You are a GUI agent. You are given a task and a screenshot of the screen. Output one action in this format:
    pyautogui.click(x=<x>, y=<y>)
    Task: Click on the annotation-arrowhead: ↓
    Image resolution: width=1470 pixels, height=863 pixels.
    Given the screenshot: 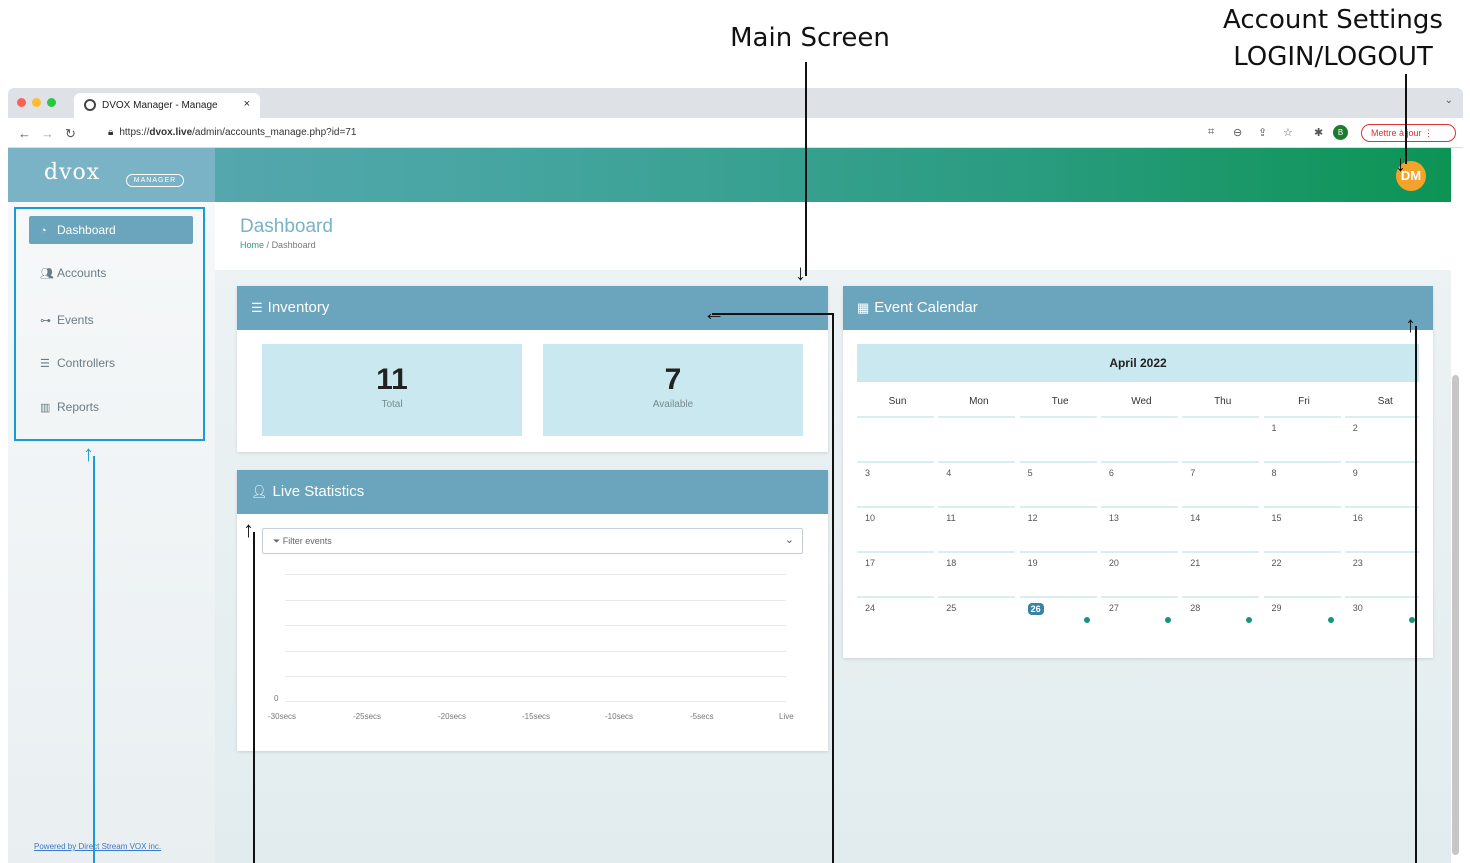 What is the action you would take?
    pyautogui.click(x=1400, y=163)
    